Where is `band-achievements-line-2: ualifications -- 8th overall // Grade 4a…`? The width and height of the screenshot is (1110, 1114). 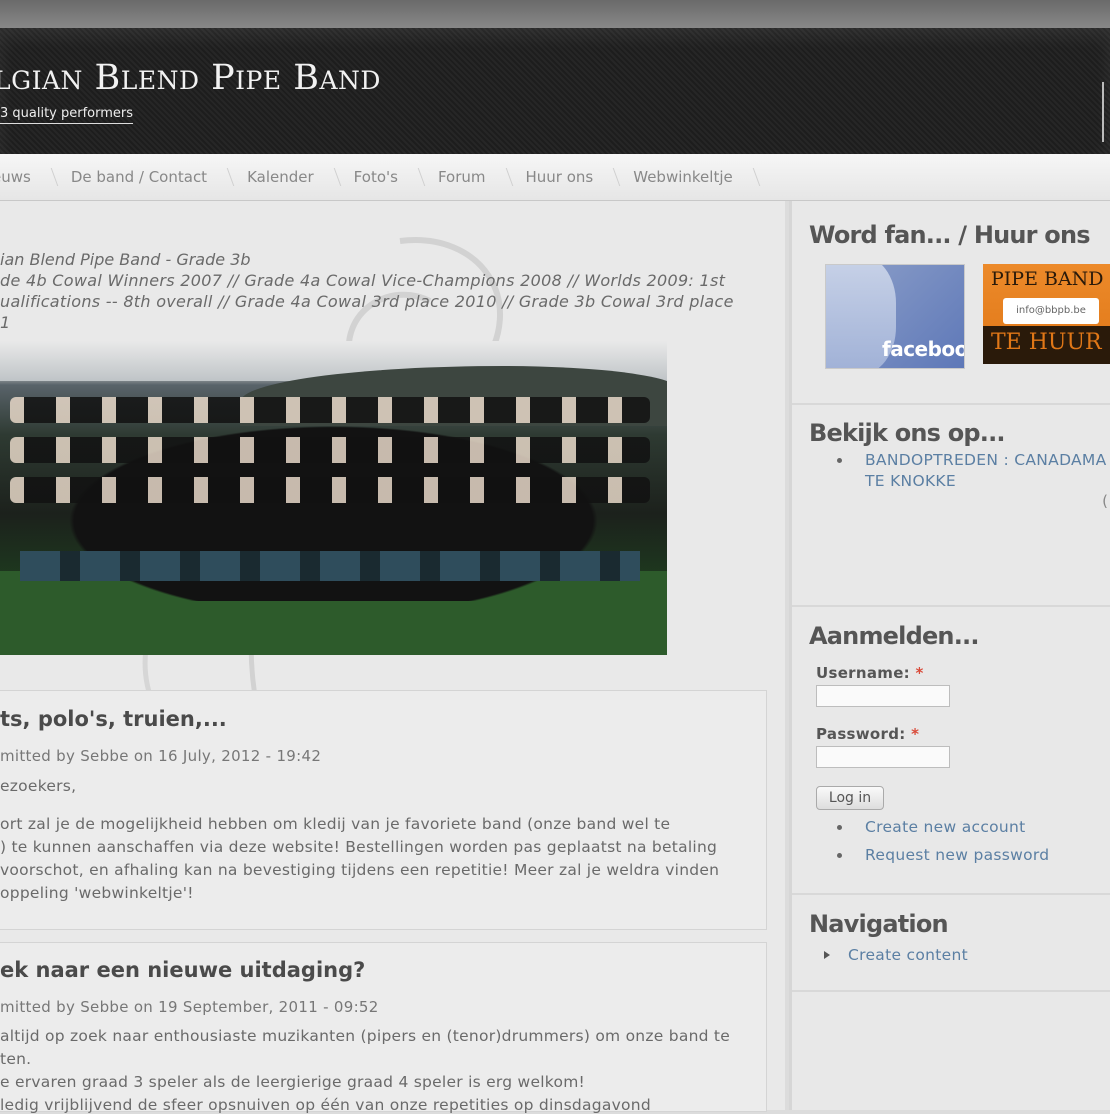 band-achievements-line-2: ualifications -- 8th overall // Grade 4a… is located at coordinates (367, 301).